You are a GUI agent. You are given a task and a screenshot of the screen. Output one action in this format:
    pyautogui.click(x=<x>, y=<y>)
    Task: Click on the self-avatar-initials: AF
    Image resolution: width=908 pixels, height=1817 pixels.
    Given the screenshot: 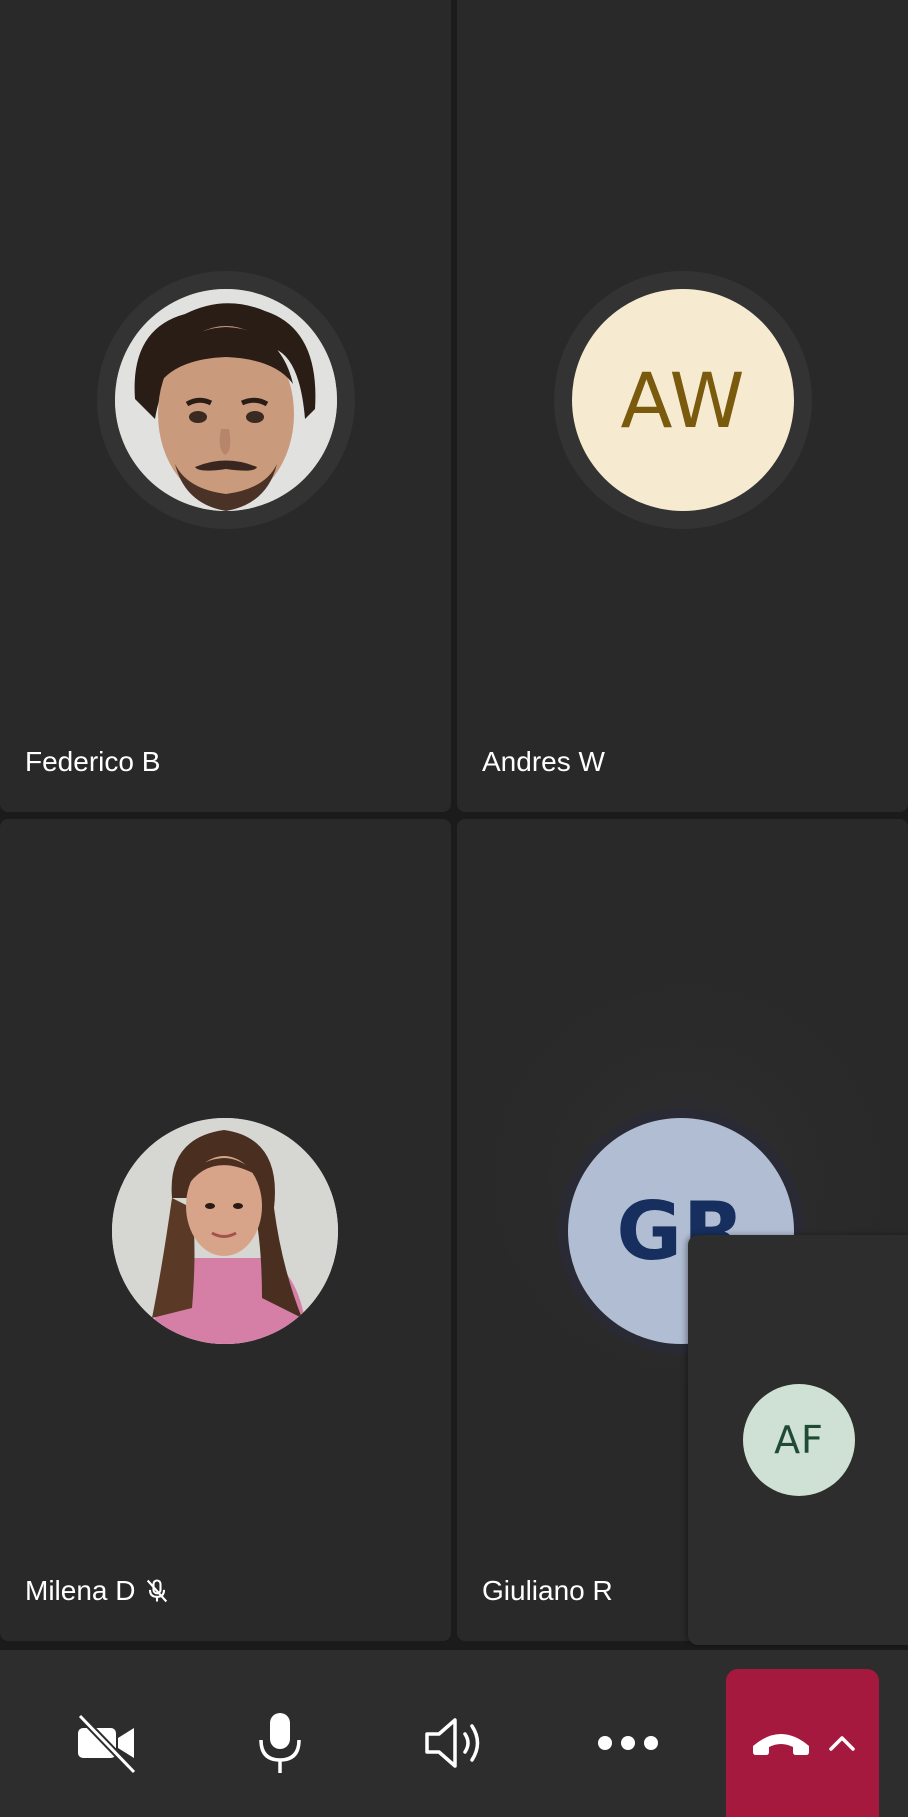 What is the action you would take?
    pyautogui.click(x=799, y=1440)
    